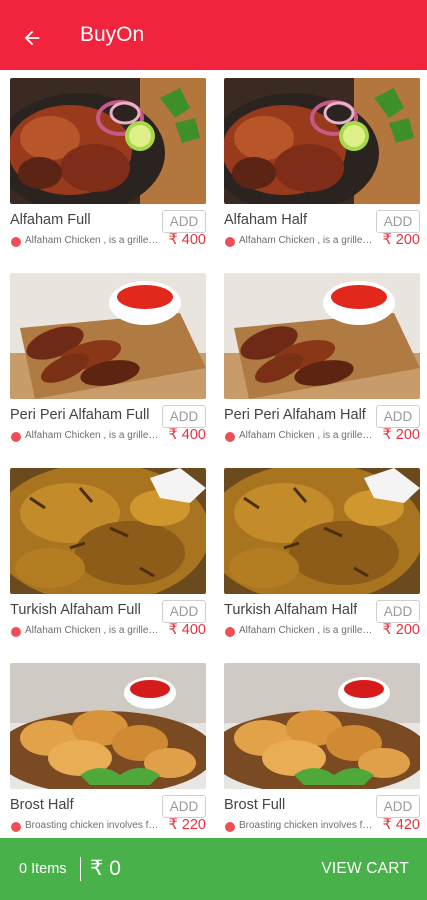 Image resolution: width=427 pixels, height=900 pixels. What do you see at coordinates (401, 825) in the screenshot?
I see `product-price: ₹ 420` at bounding box center [401, 825].